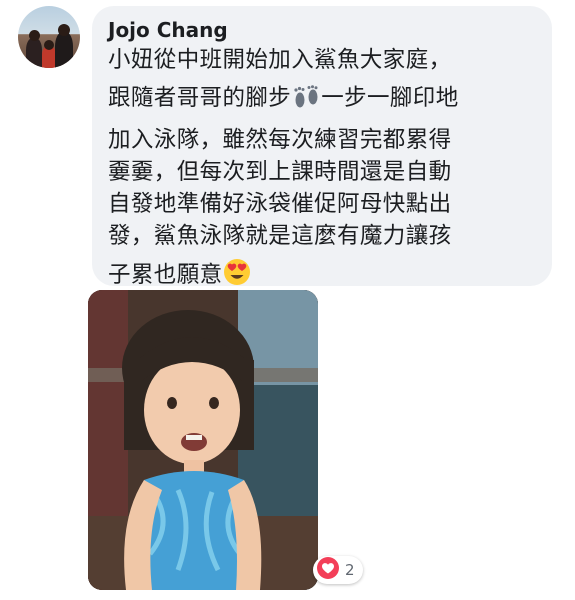 The image size is (575, 600). Describe the element at coordinates (280, 172) in the screenshot. I see `comment-text-line: 嫑嫑，但每次到上課時間還是自動` at that location.